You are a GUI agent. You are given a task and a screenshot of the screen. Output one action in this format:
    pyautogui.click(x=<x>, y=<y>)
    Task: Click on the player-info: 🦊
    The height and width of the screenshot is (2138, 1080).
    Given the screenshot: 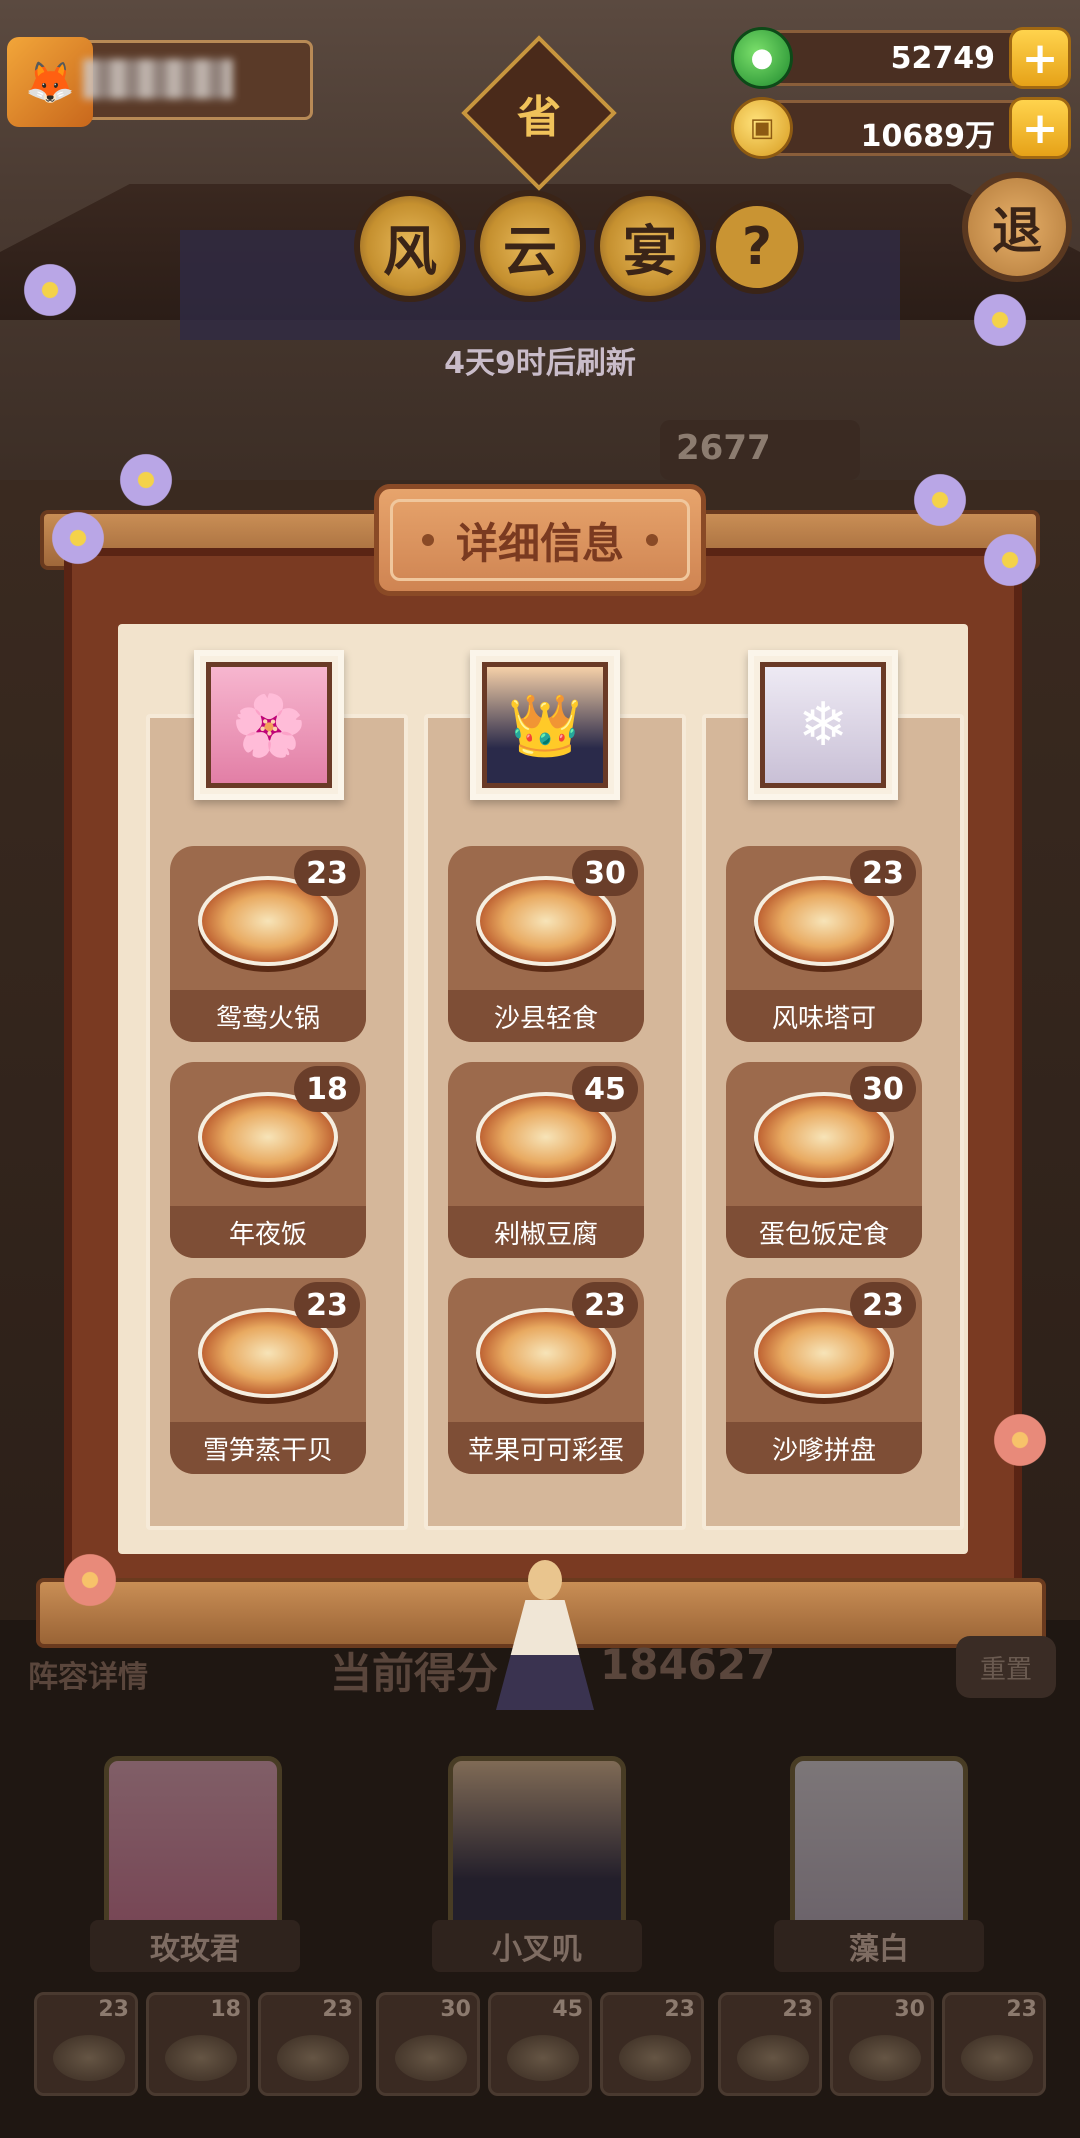 What is the action you would take?
    pyautogui.click(x=160, y=82)
    